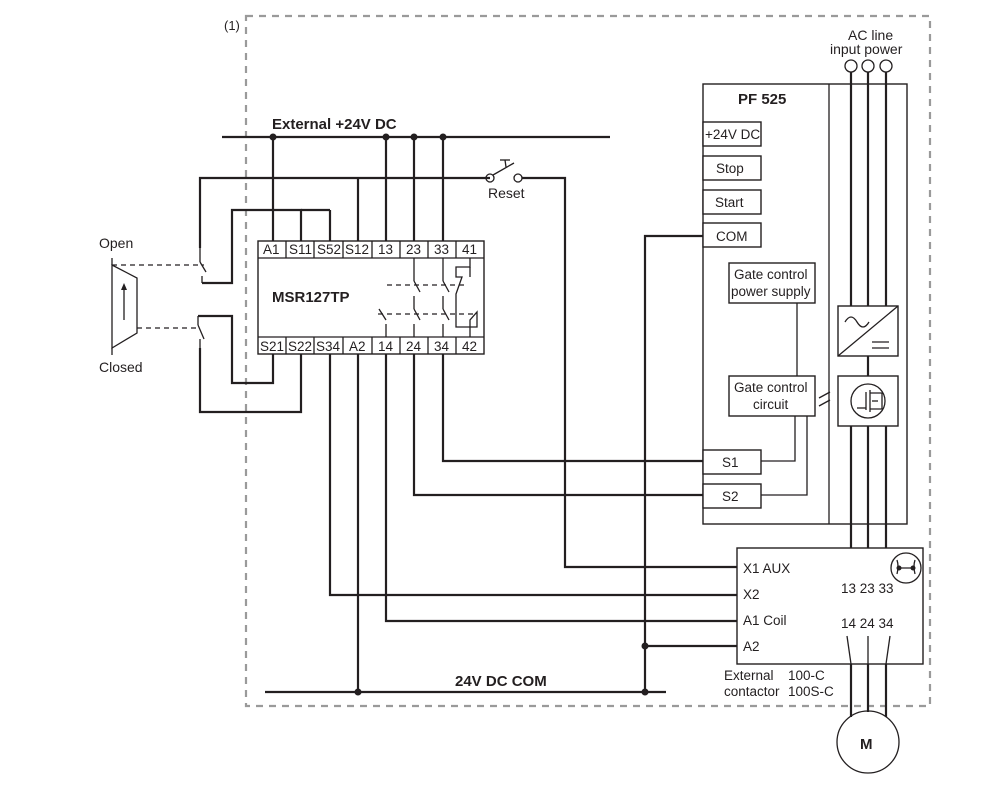  What do you see at coordinates (386, 346) in the screenshot?
I see `terminal-14: 14` at bounding box center [386, 346].